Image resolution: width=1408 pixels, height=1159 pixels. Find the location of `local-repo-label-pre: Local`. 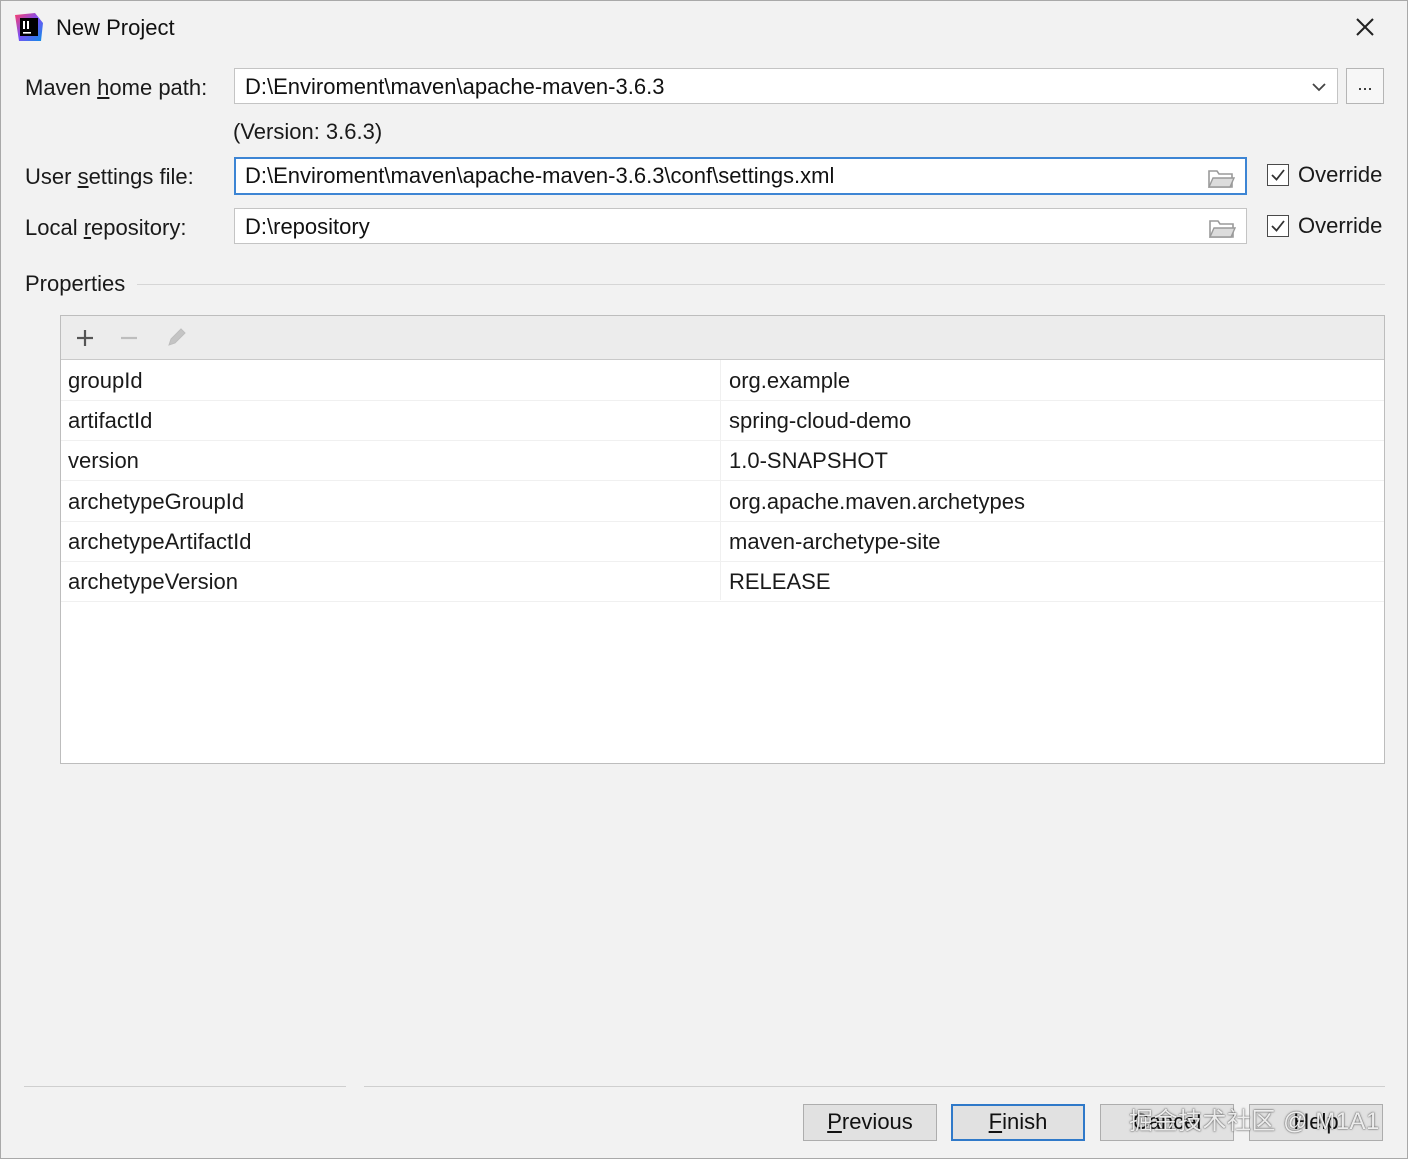

local-repo-label-pre: Local is located at coordinates (54, 227).